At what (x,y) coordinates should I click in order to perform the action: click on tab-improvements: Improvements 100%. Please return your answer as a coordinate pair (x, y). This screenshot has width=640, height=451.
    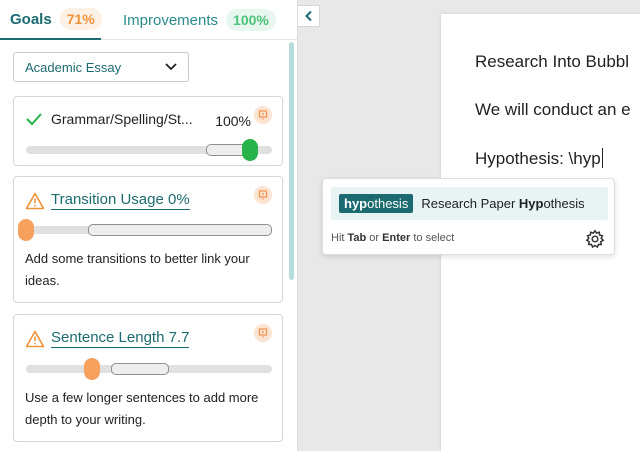
    Looking at the image, I should click on (199, 20).